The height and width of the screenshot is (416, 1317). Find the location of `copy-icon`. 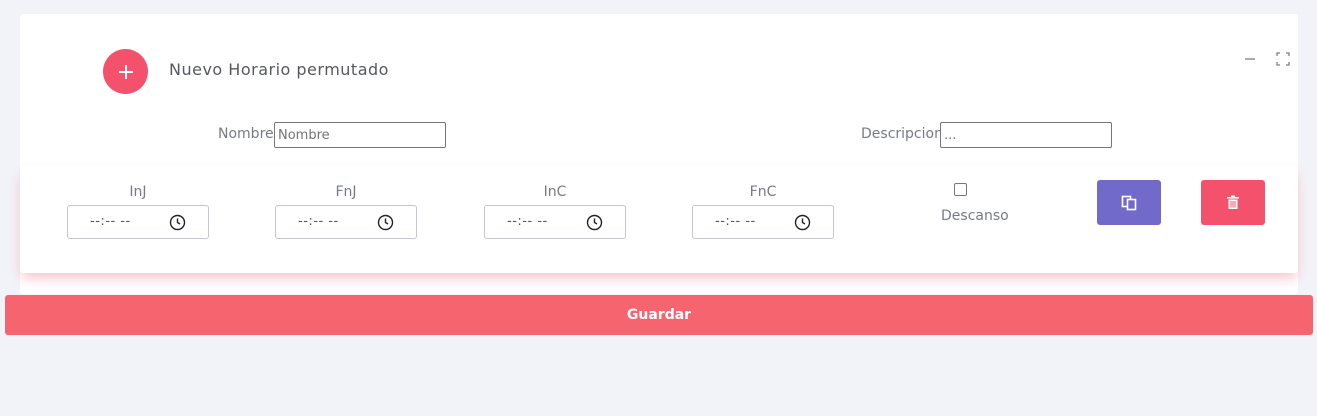

copy-icon is located at coordinates (1129, 202).